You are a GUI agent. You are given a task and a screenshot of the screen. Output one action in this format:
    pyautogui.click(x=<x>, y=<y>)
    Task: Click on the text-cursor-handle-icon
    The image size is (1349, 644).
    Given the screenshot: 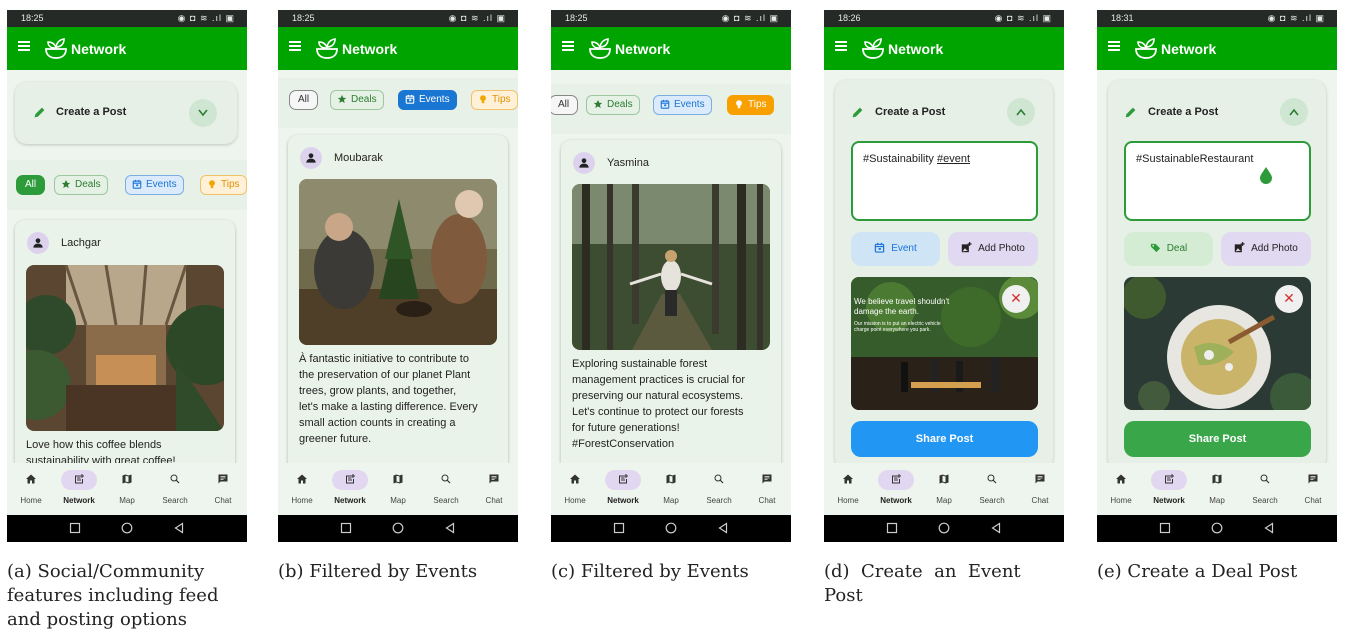 What is the action you would take?
    pyautogui.click(x=1266, y=175)
    